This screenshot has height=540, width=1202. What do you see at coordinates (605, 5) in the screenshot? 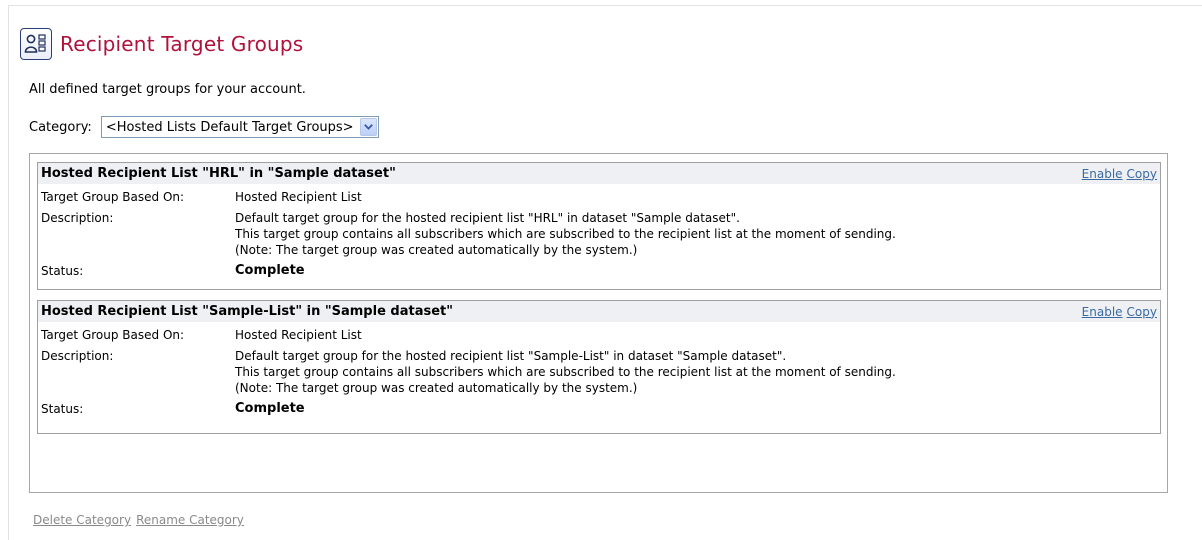
I see `page-top-border` at bounding box center [605, 5].